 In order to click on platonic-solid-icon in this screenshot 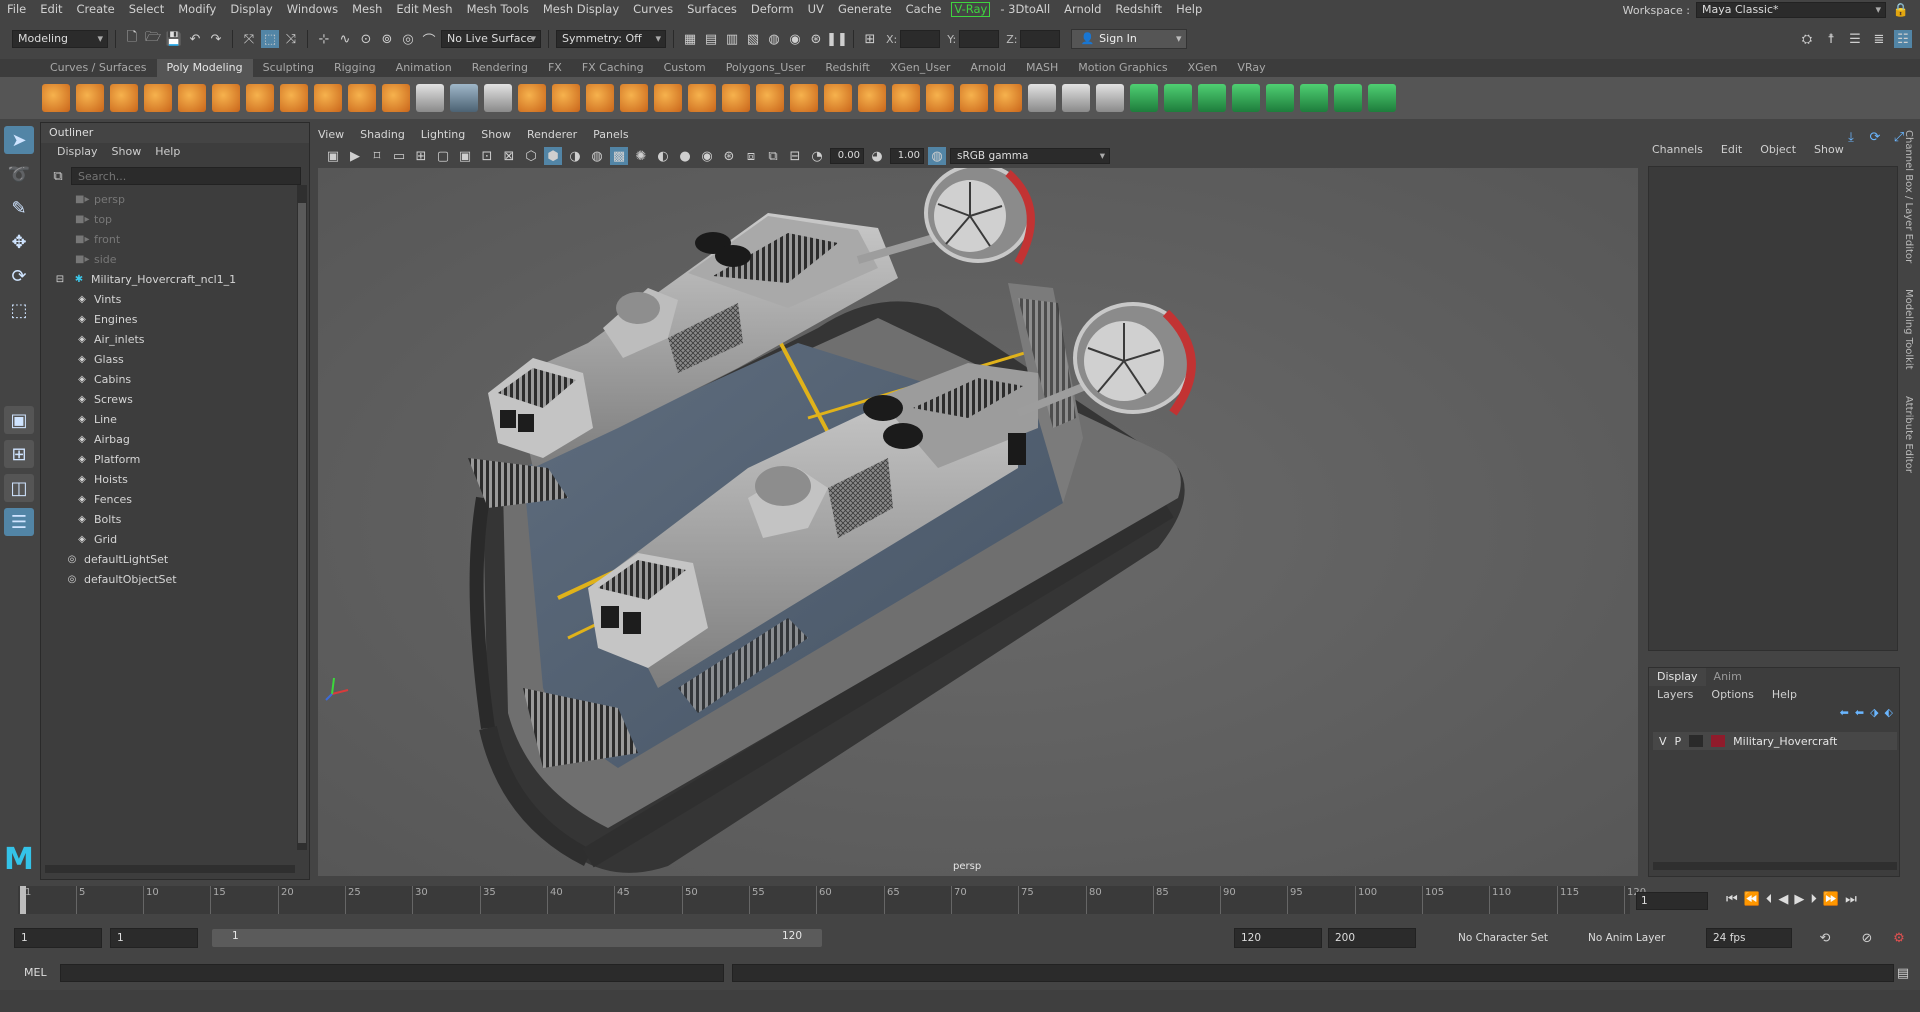, I will do `click(294, 98)`.